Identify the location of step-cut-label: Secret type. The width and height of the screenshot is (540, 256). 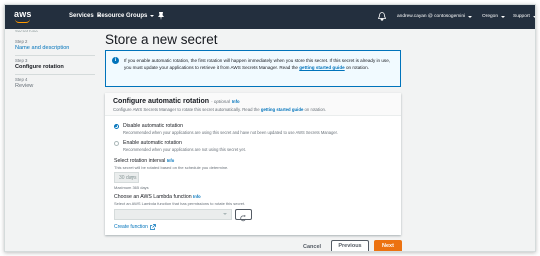
(26, 30).